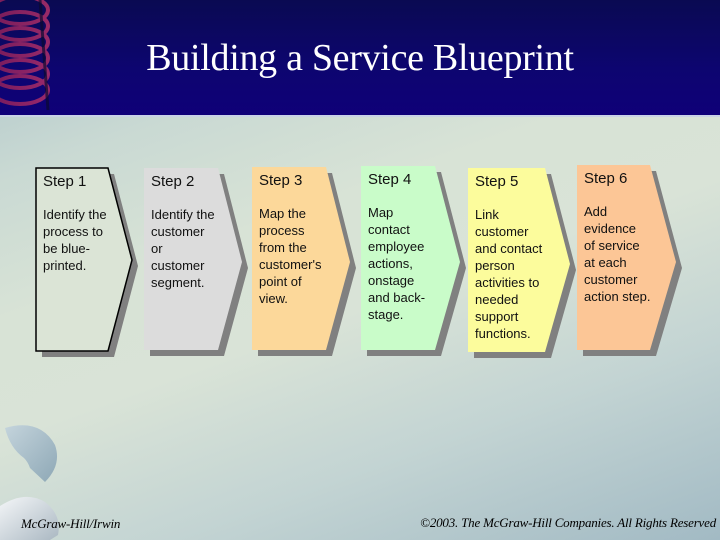  Describe the element at coordinates (497, 181) in the screenshot. I see `step-5-label: Step 5` at that location.